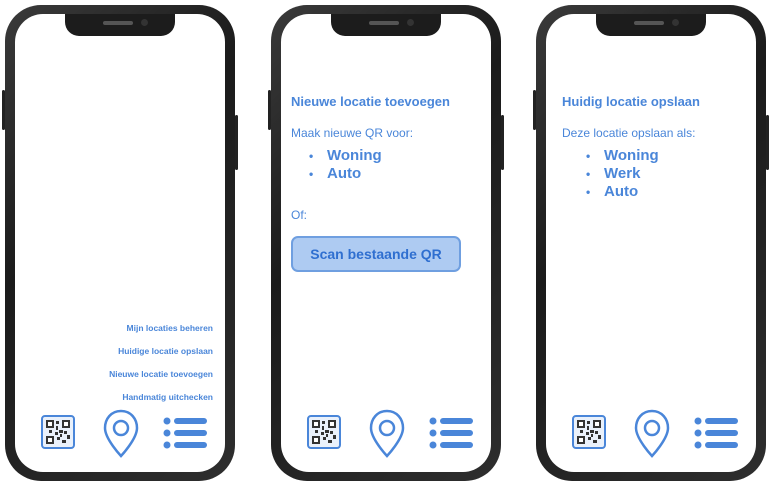 This screenshot has height=485, width=771. What do you see at coordinates (161, 374) in the screenshot?
I see `menu-link-add-new-location: Nieuwe locatie toevoegen` at bounding box center [161, 374].